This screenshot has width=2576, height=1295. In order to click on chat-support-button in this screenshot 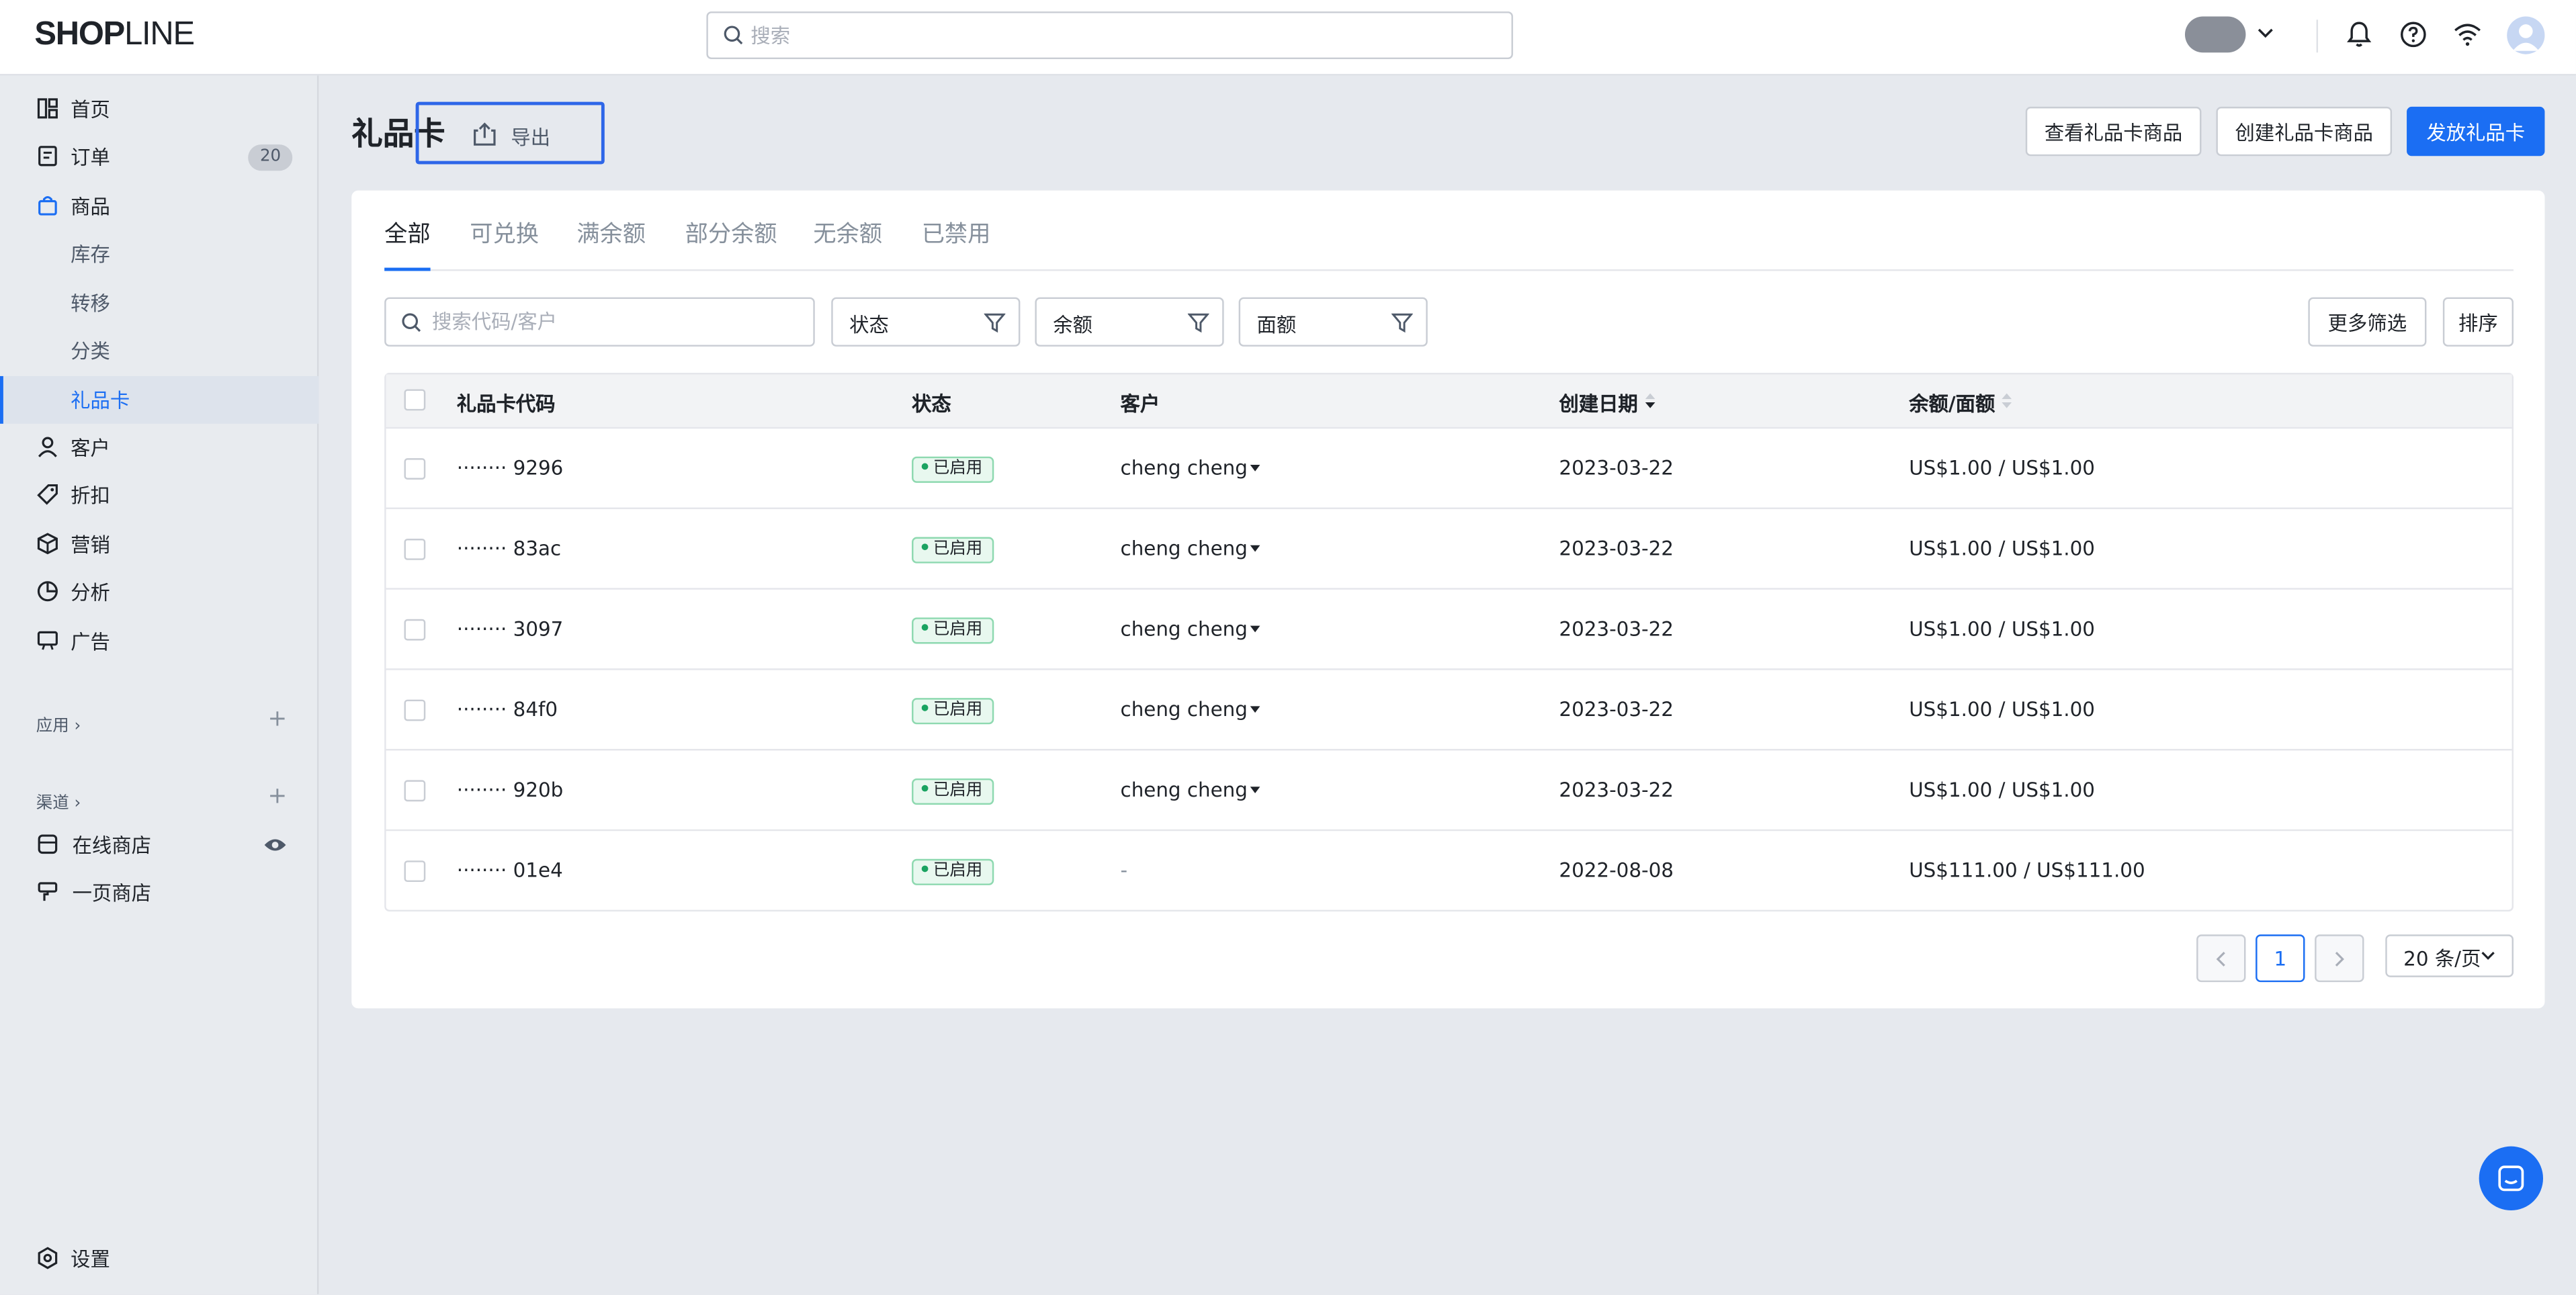, I will do `click(2511, 1178)`.